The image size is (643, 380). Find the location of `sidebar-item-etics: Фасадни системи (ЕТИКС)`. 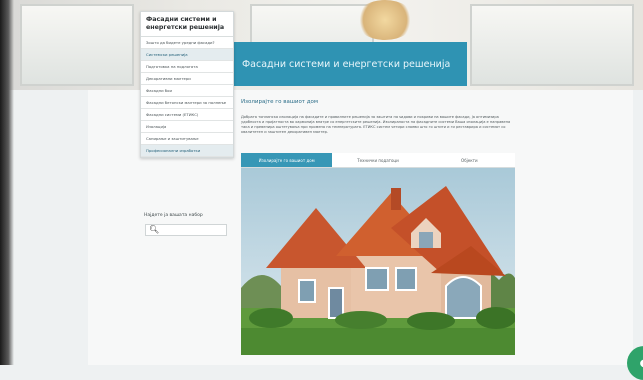

sidebar-item-etics: Фасадни системи (ЕТИКС) is located at coordinates (187, 115).